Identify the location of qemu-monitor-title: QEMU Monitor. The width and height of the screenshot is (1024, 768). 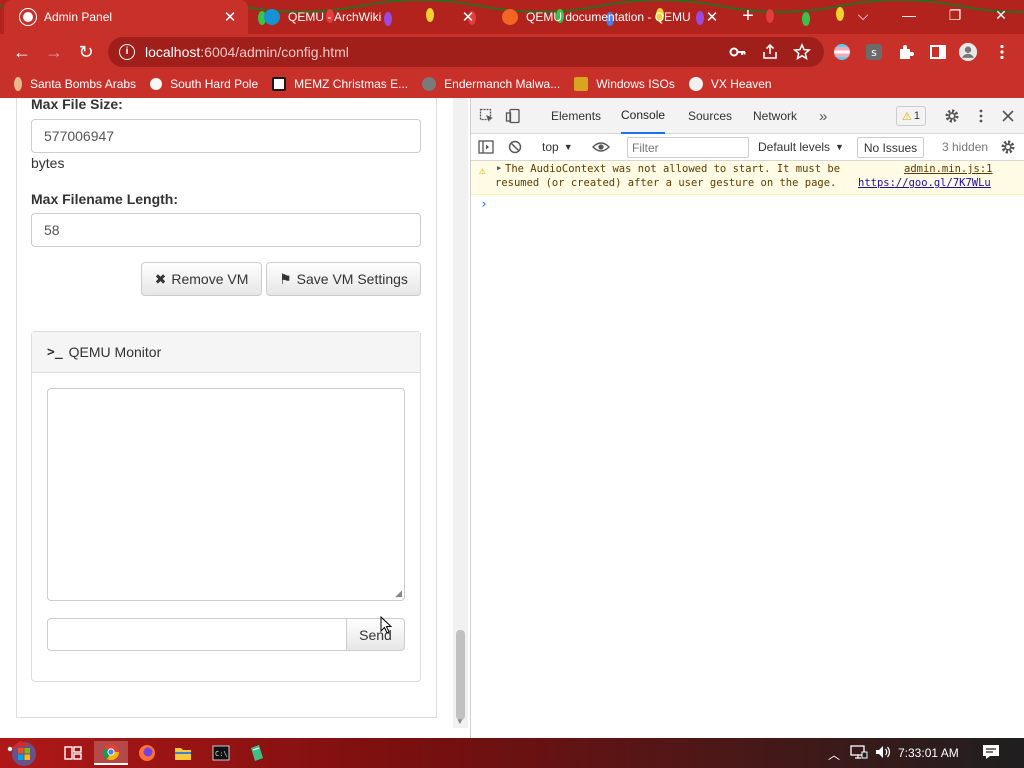
(115, 352).